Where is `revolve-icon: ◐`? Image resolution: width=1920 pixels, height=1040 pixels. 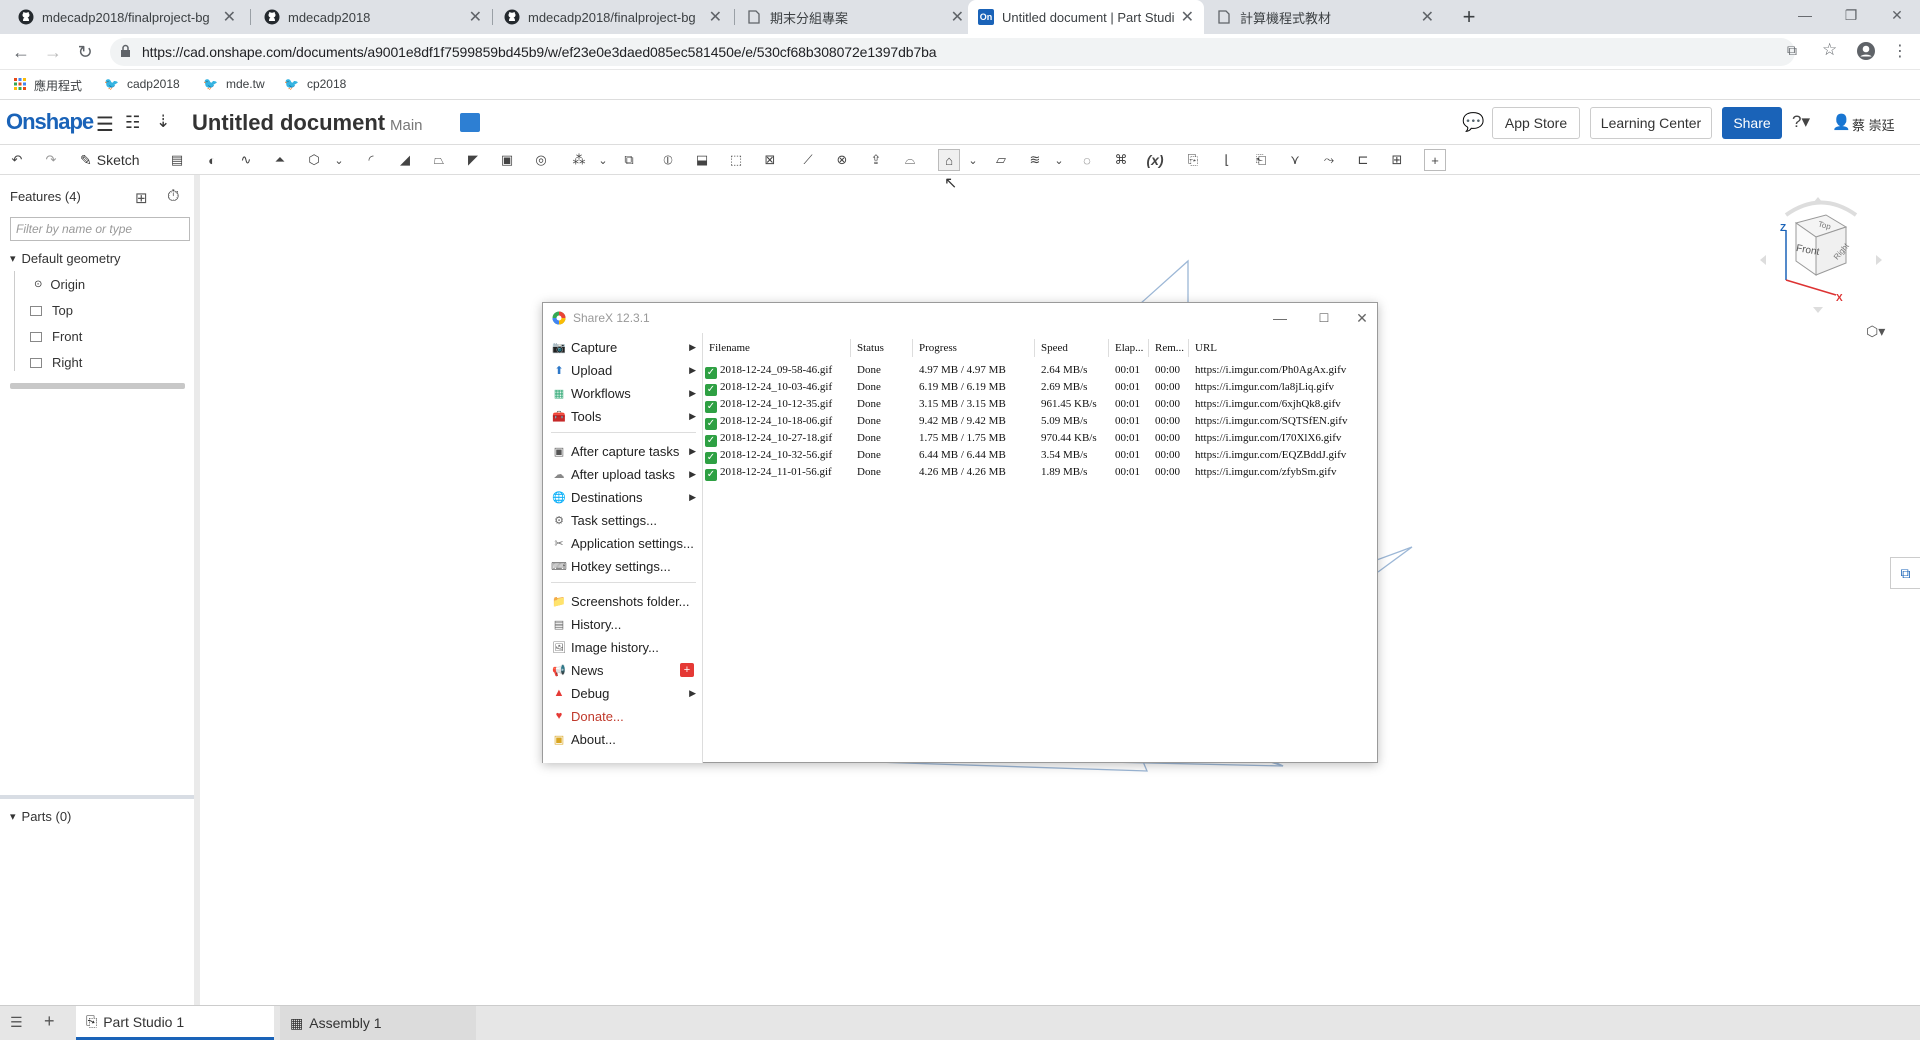 revolve-icon: ◐ is located at coordinates (212, 160).